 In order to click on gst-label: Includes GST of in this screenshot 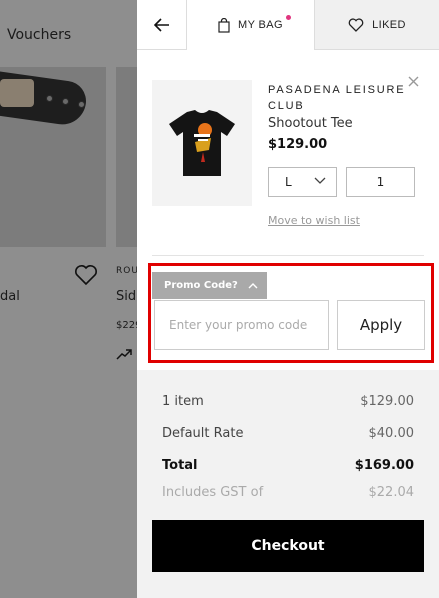, I will do `click(213, 492)`.